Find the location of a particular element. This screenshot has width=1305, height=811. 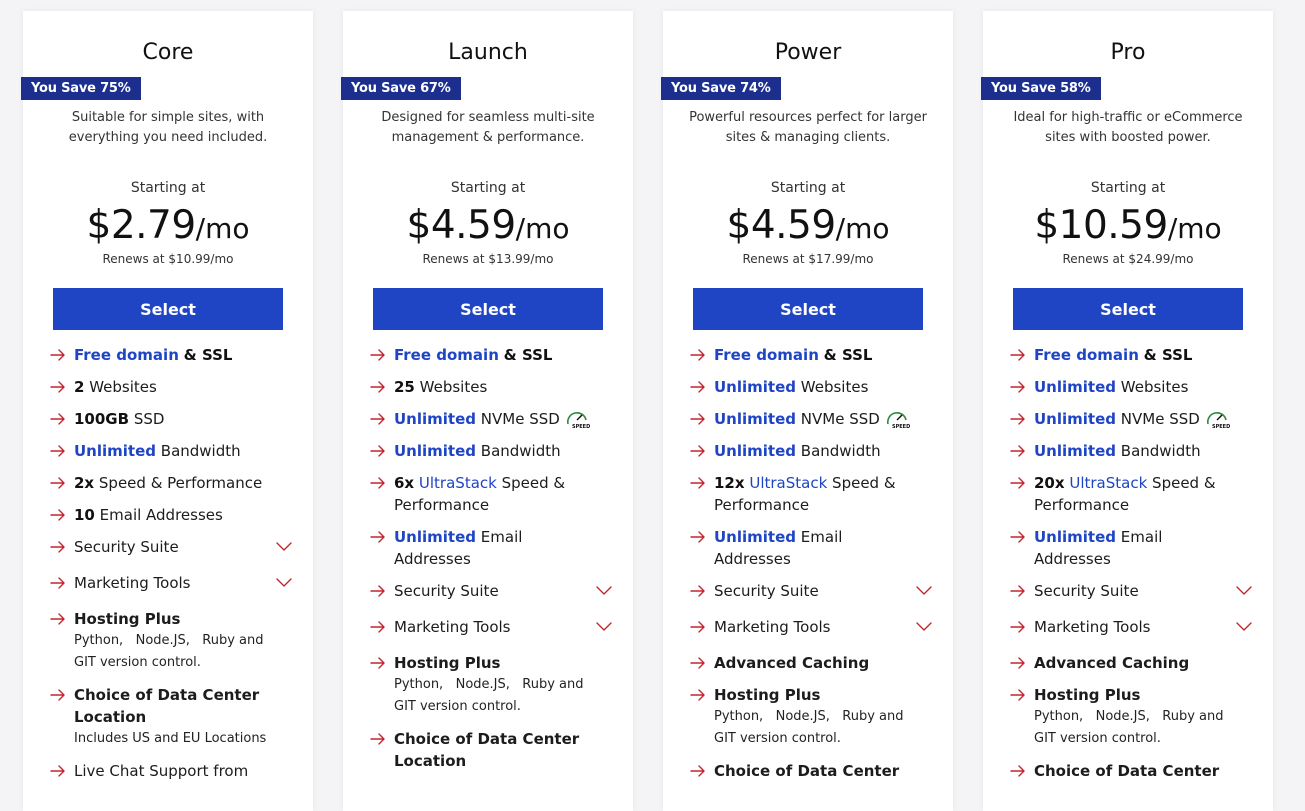

price: $4.59/mo is located at coordinates (488, 225).